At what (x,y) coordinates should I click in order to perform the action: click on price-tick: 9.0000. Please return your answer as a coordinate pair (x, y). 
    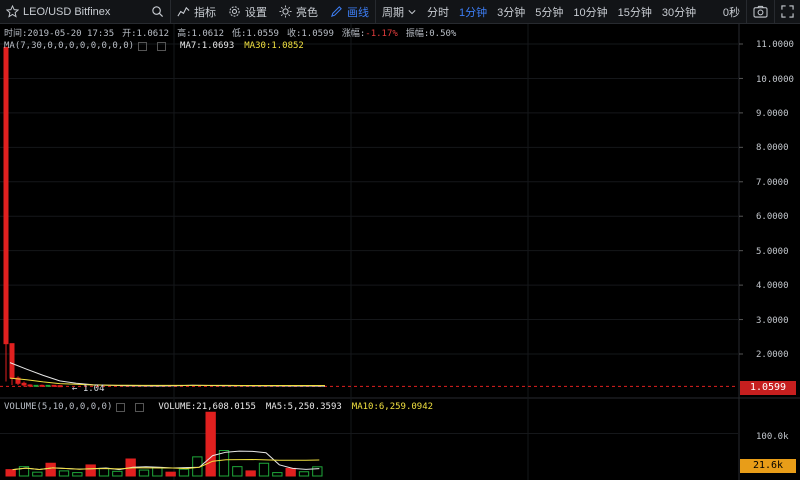
    Looking at the image, I should click on (772, 114).